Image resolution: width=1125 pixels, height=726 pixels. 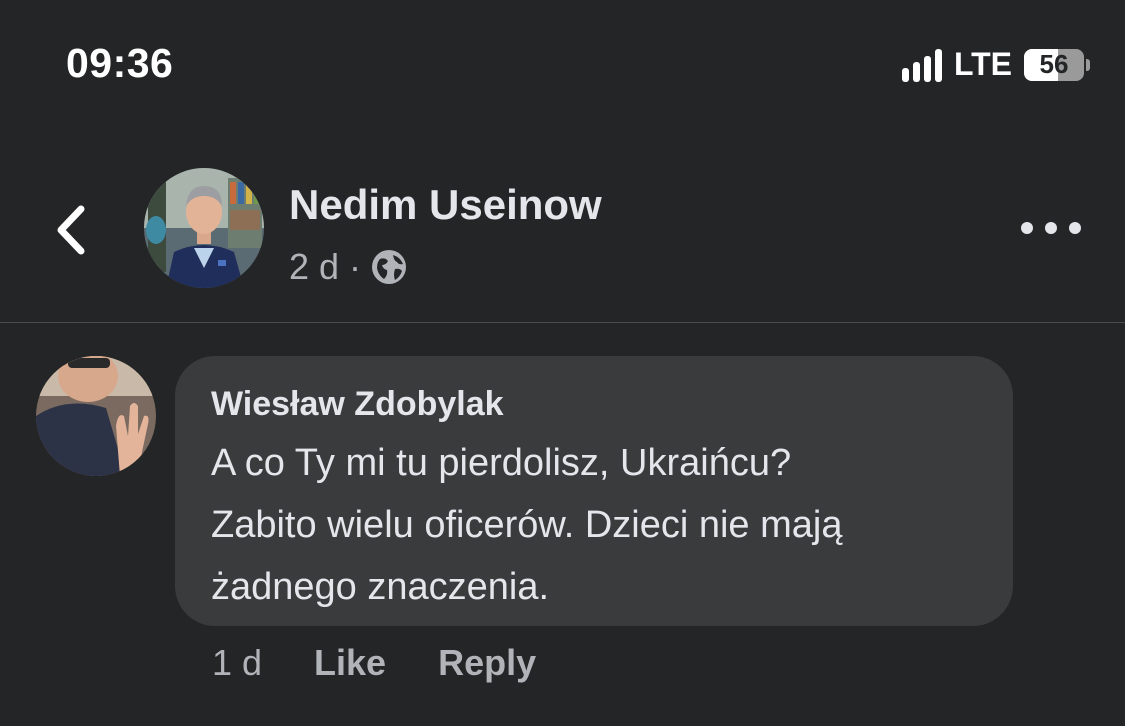 What do you see at coordinates (1088, 64) in the screenshot?
I see `battery-nub` at bounding box center [1088, 64].